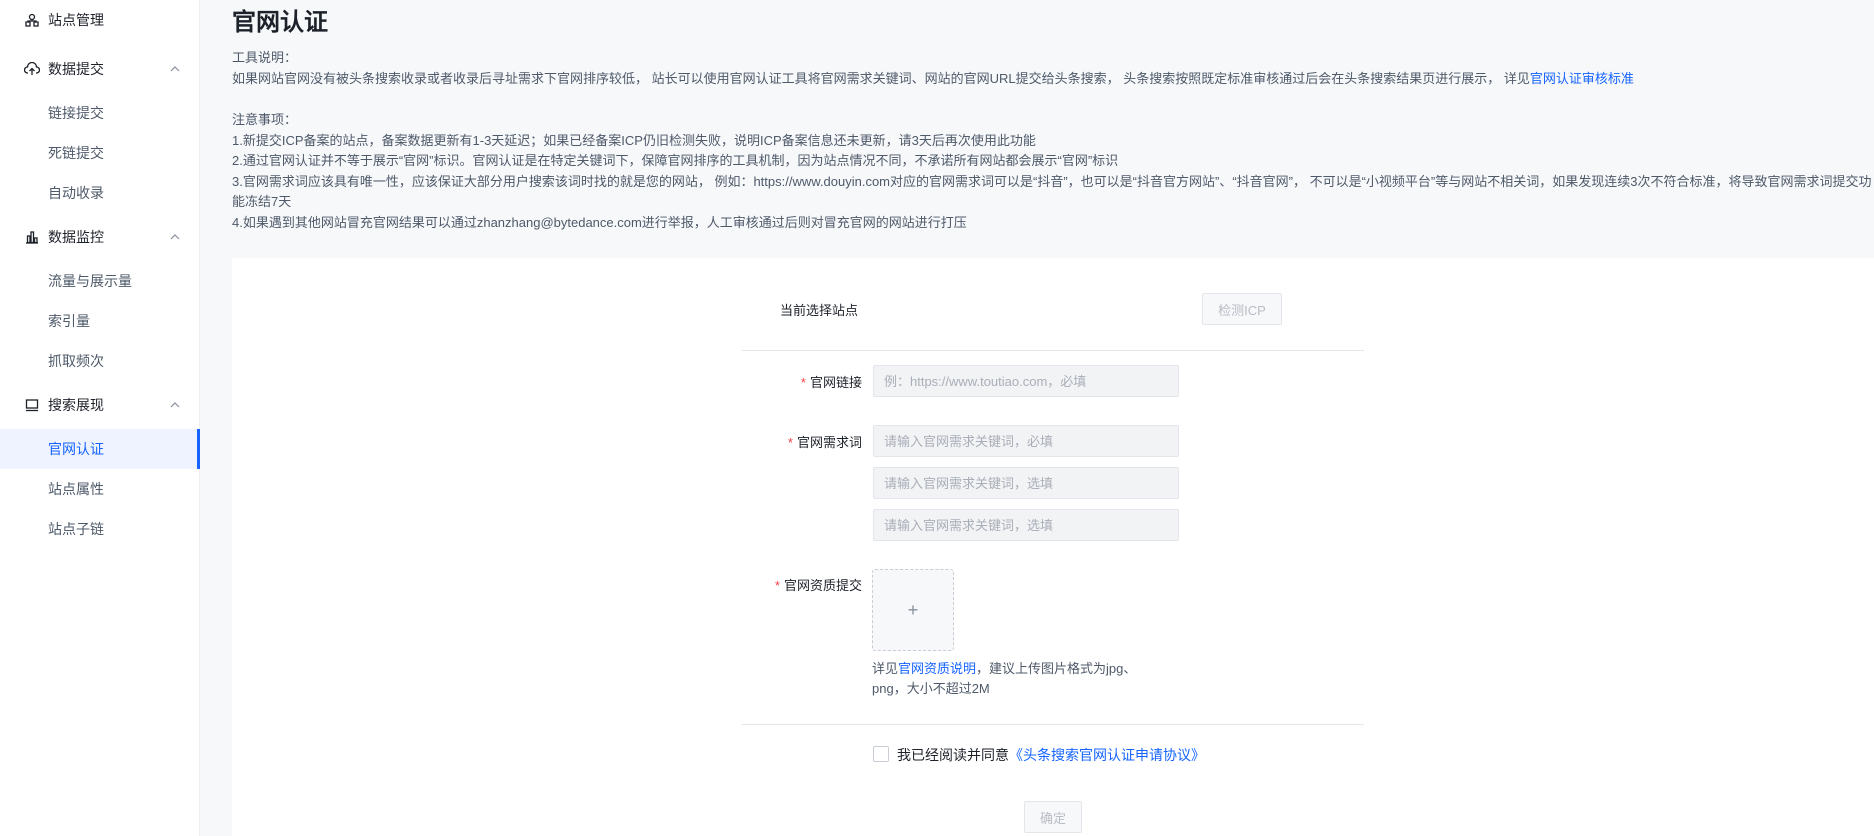 This screenshot has width=1874, height=836. I want to click on sidebar-group-data-monitor: 数据监控, so click(100, 237).